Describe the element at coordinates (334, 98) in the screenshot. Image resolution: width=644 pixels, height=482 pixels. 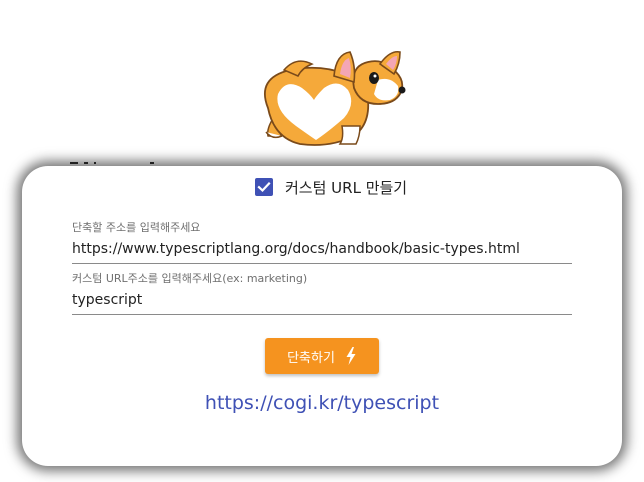
I see `corgi-icon` at that location.